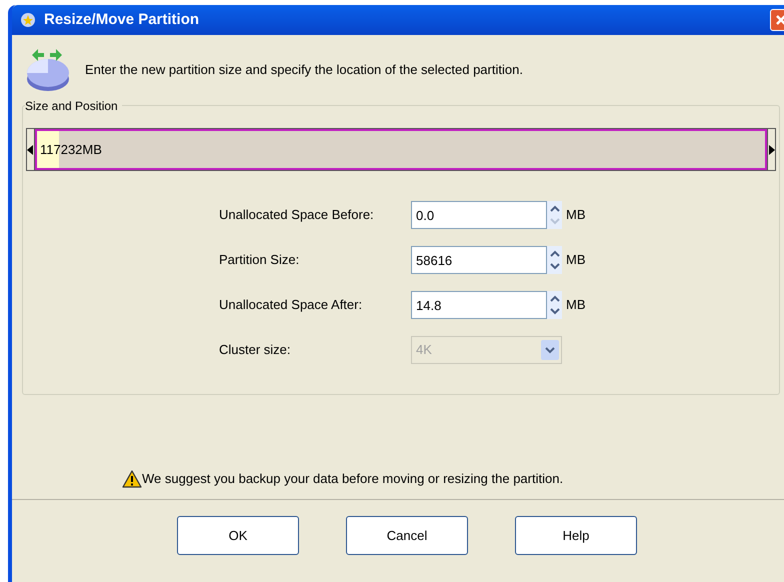 The image size is (784, 582). Describe the element at coordinates (304, 70) in the screenshot. I see `description-text: Enter the new partition size and specify the location of the selected partition.` at that location.